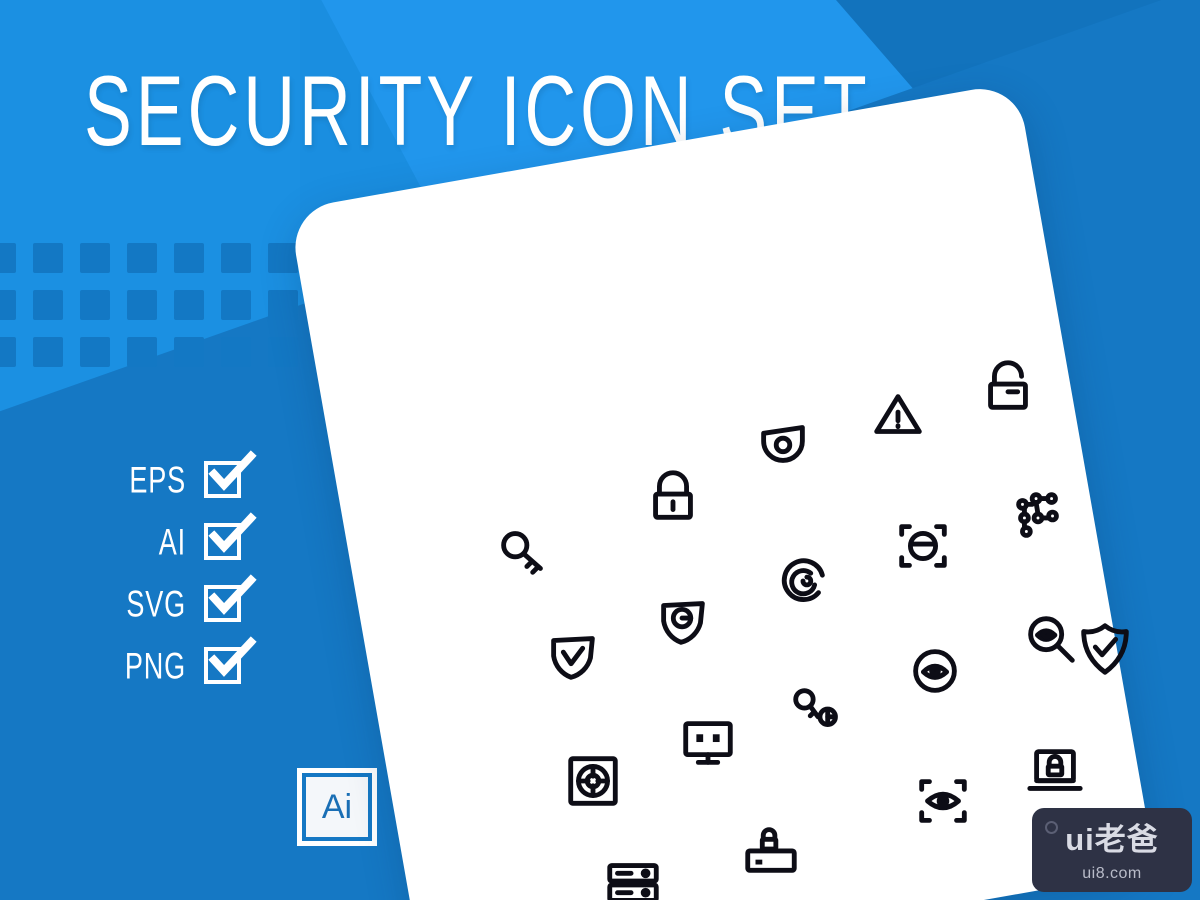 The height and width of the screenshot is (900, 1200). Describe the element at coordinates (593, 781) in the screenshot. I see `radar-frame-icon` at that location.